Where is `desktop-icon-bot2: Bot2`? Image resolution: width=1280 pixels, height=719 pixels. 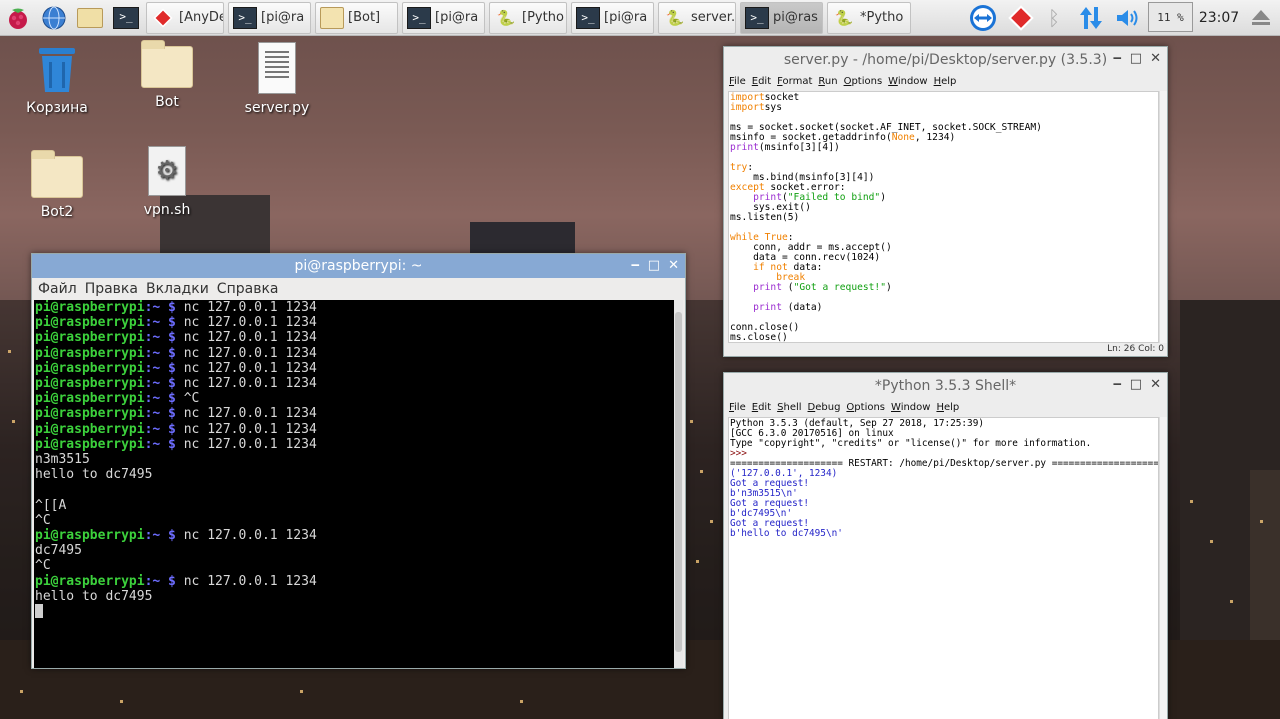 desktop-icon-bot2: Bot2 is located at coordinates (57, 185).